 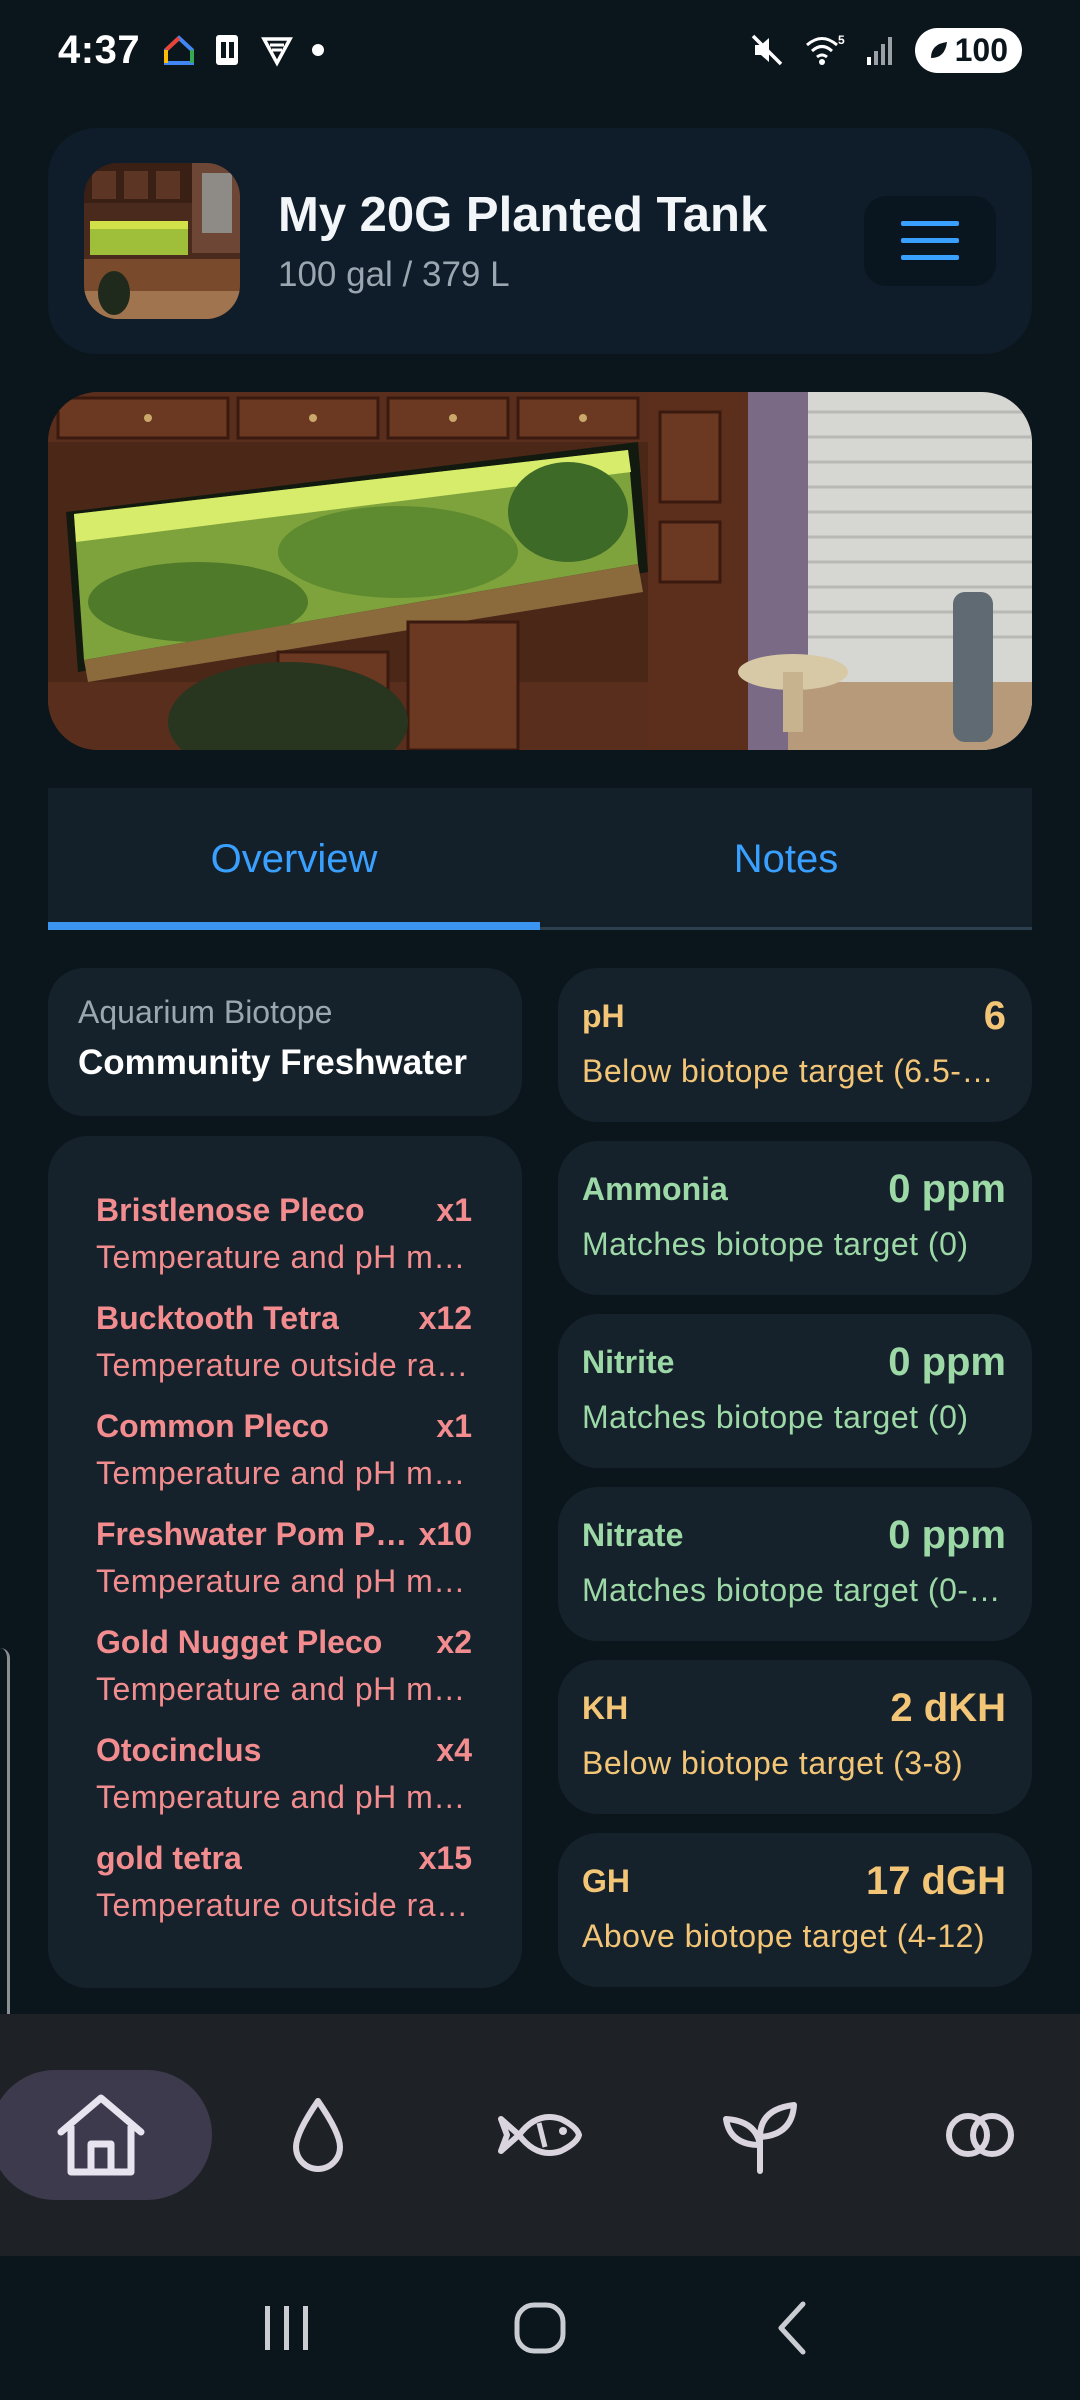 I want to click on plant-sprout-icon, so click(x=760, y=2138).